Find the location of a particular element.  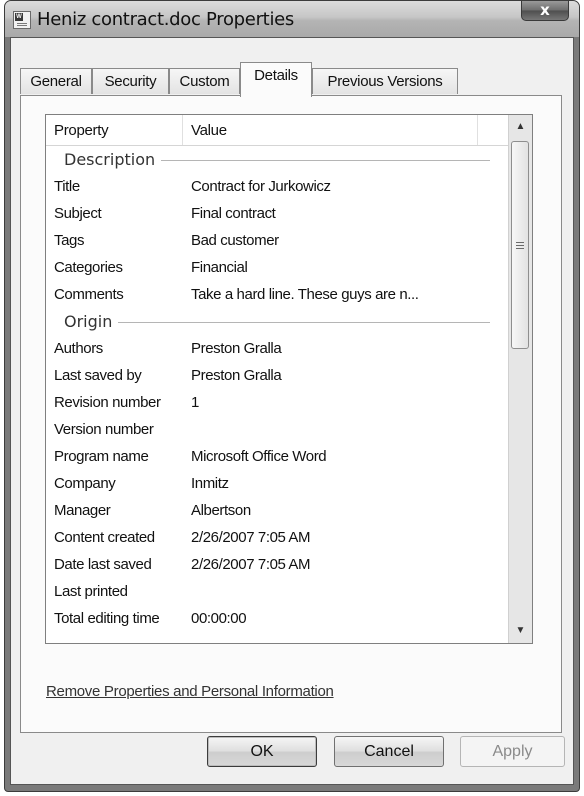

property-name: Subject is located at coordinates (78, 213).